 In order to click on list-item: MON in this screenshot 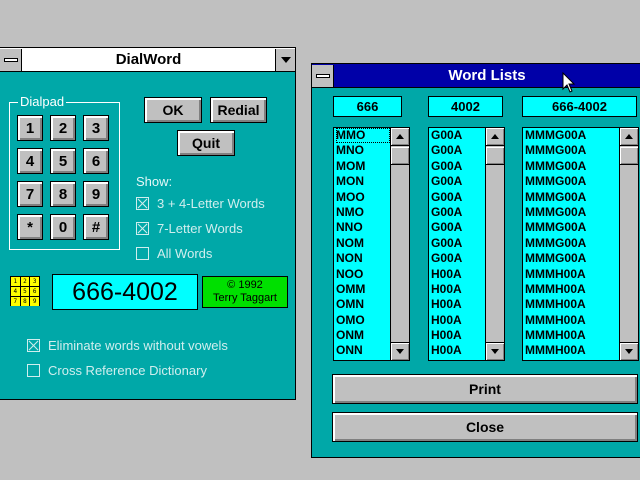, I will do `click(363, 181)`.